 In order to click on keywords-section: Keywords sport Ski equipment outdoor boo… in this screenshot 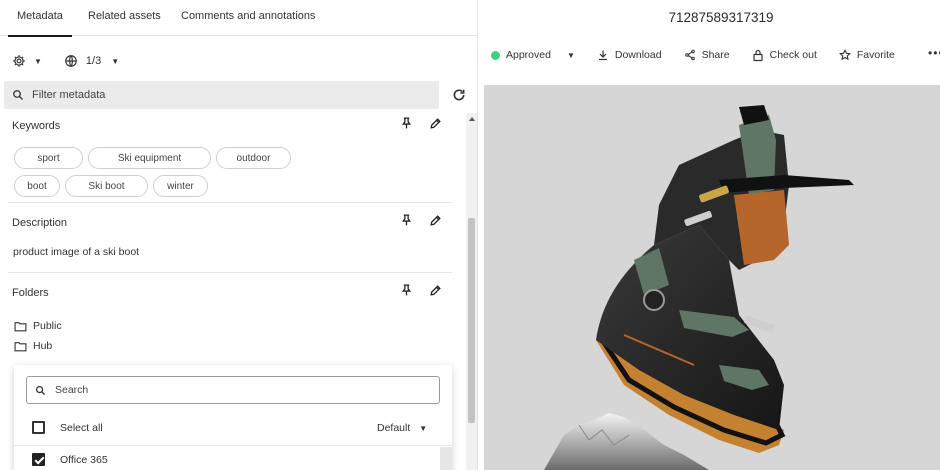, I will do `click(226, 158)`.